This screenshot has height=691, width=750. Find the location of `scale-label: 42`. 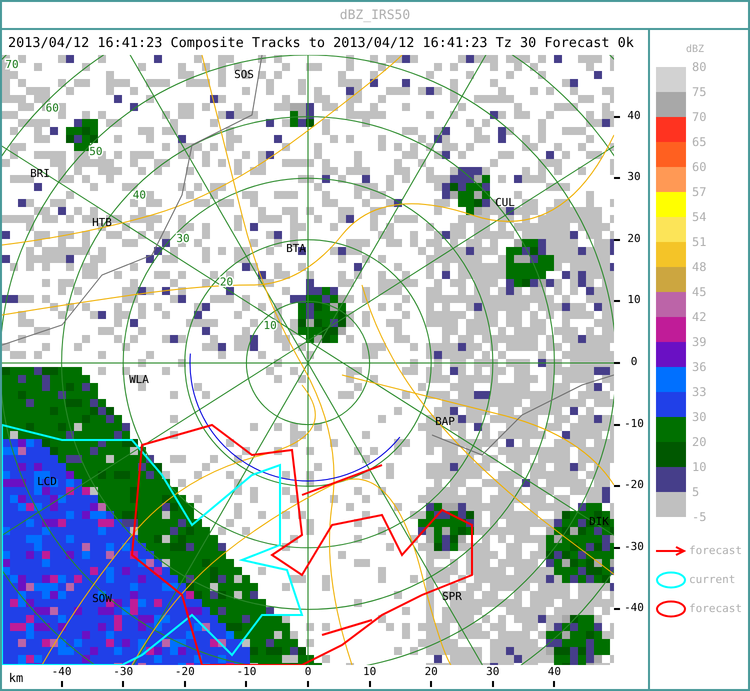

scale-label: 42 is located at coordinates (699, 317).